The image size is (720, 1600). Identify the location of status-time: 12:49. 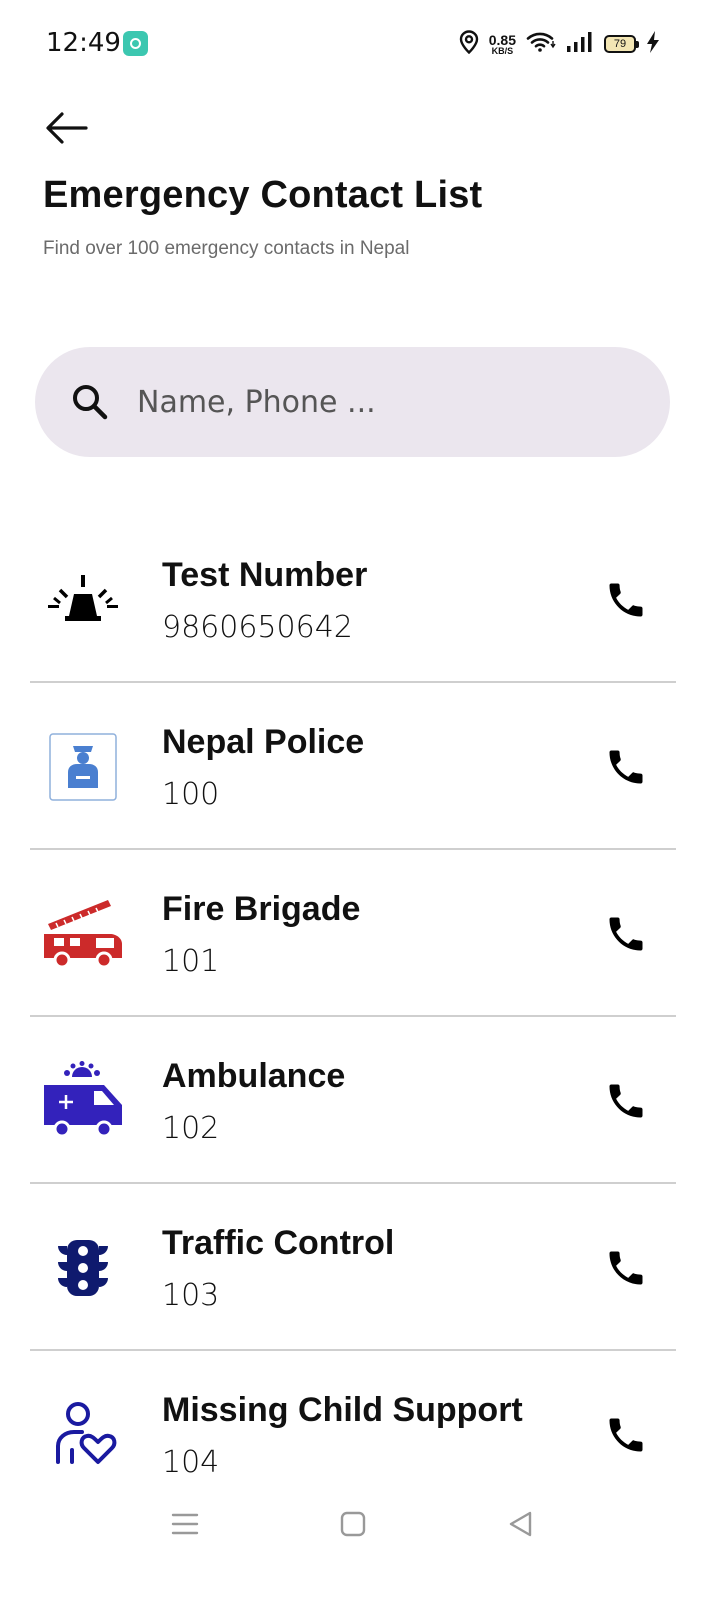
(83, 43).